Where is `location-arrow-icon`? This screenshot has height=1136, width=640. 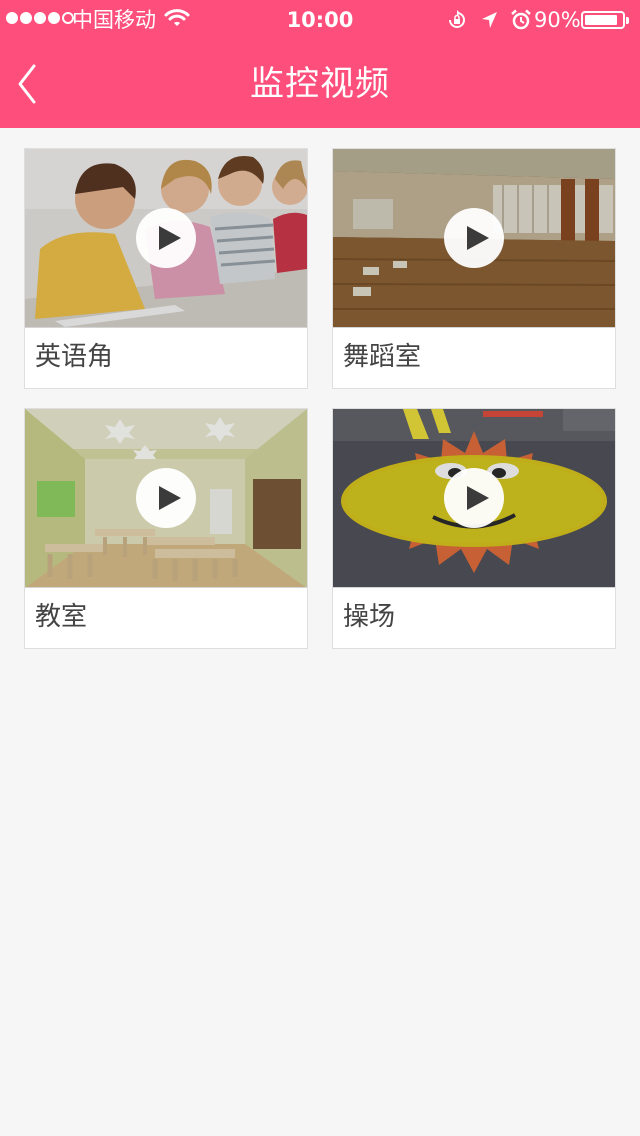 location-arrow-icon is located at coordinates (489, 20).